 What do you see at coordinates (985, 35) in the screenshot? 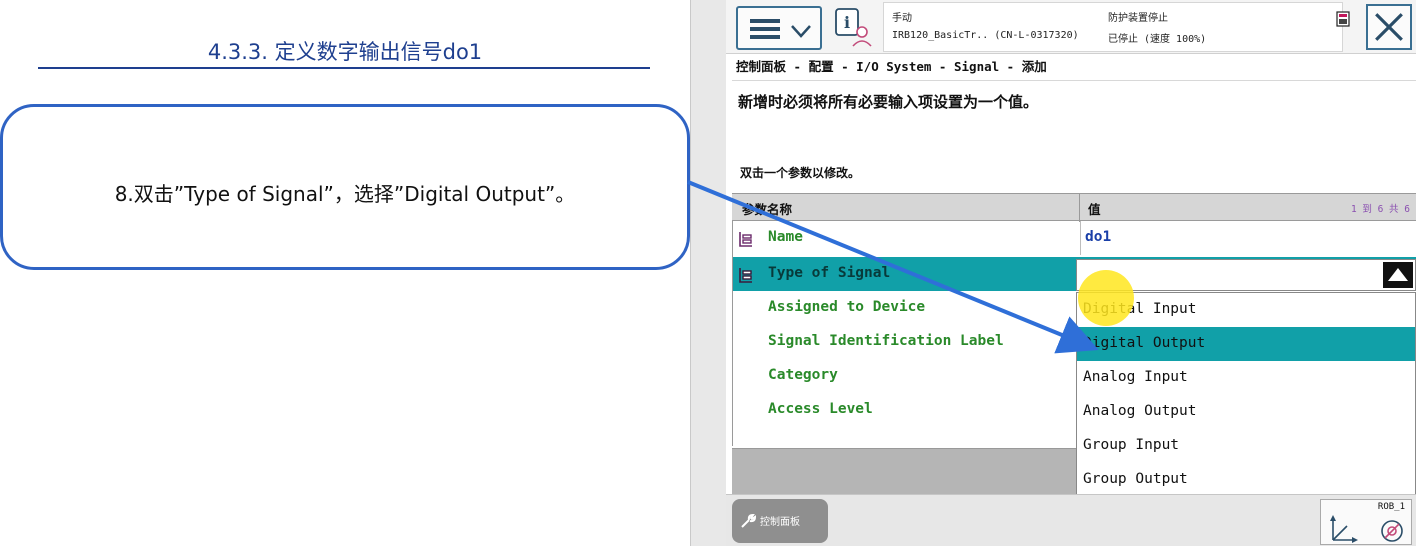
I see `status-robot: IRB120_BasicTr.. (CN-L-0317320)` at bounding box center [985, 35].